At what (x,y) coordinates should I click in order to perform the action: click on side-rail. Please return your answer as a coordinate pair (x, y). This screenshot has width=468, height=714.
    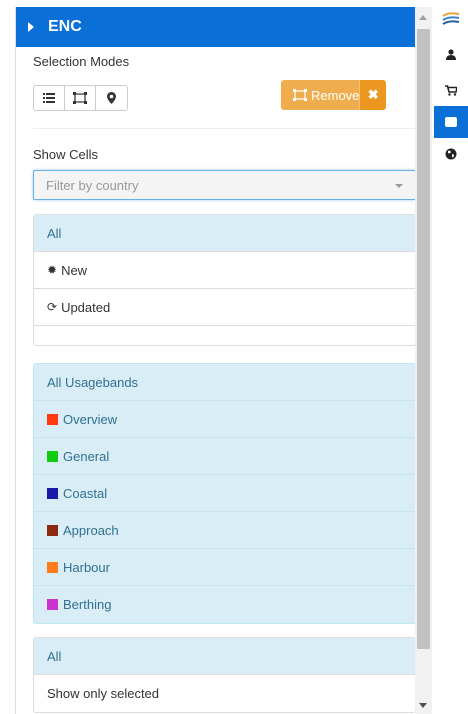
    Looking at the image, I should click on (451, 91).